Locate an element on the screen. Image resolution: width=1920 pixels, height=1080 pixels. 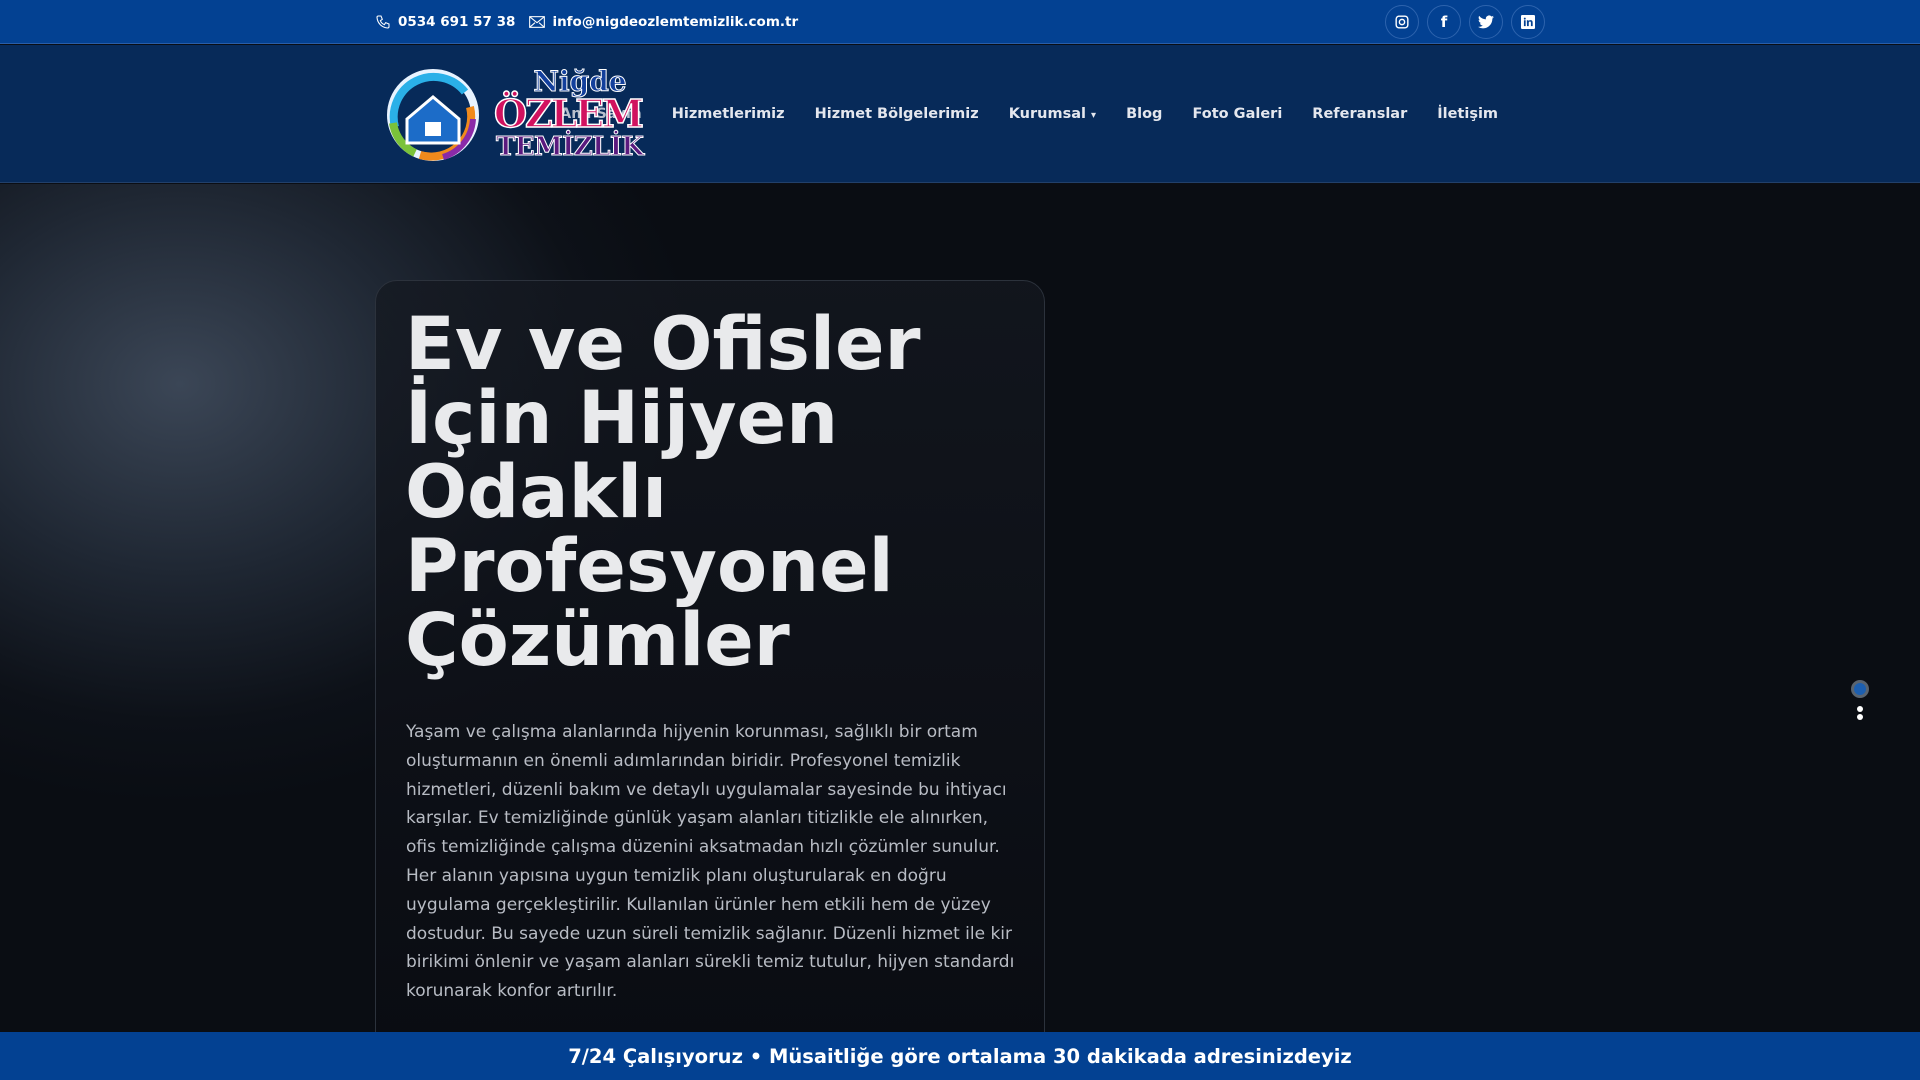
envelope-icon is located at coordinates (537, 22).